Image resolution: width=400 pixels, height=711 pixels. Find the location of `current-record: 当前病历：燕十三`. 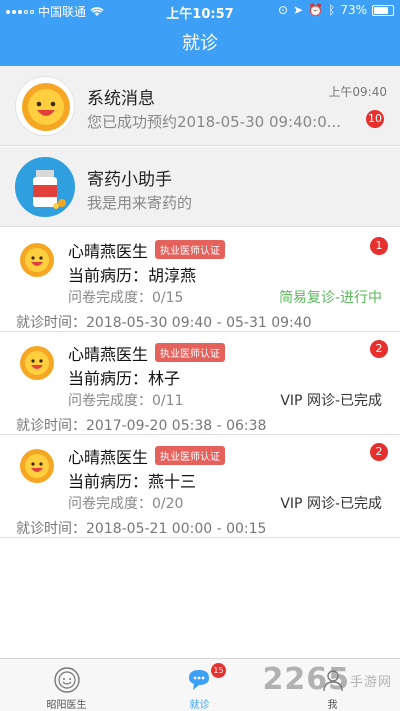

current-record: 当前病历：燕十三 is located at coordinates (132, 481).